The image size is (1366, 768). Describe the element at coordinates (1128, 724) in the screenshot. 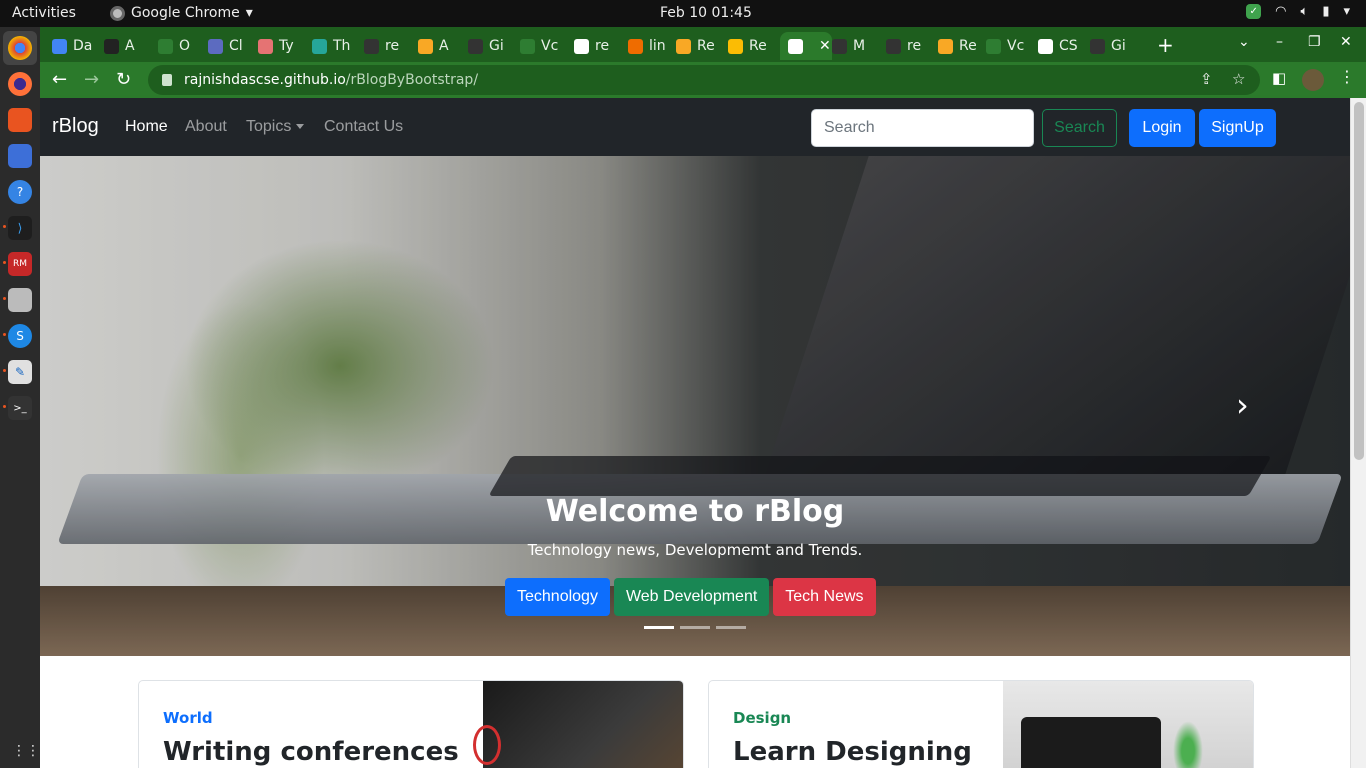

I see `card-thumbnail-image` at that location.